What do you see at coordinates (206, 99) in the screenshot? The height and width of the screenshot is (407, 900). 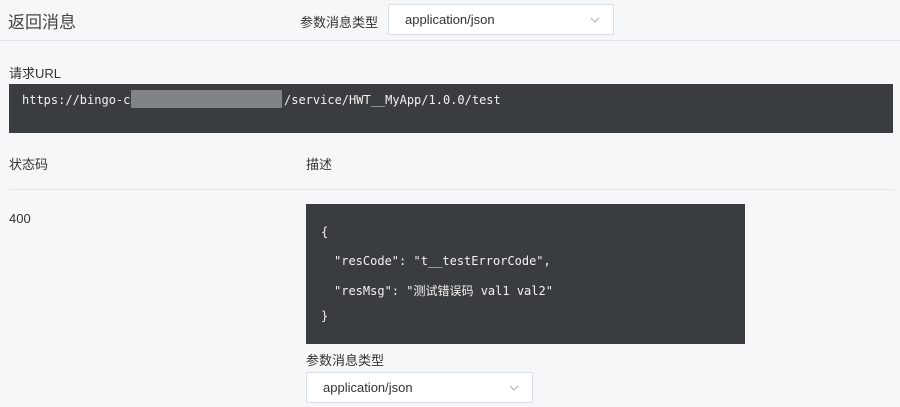 I see `url-redacted-block` at bounding box center [206, 99].